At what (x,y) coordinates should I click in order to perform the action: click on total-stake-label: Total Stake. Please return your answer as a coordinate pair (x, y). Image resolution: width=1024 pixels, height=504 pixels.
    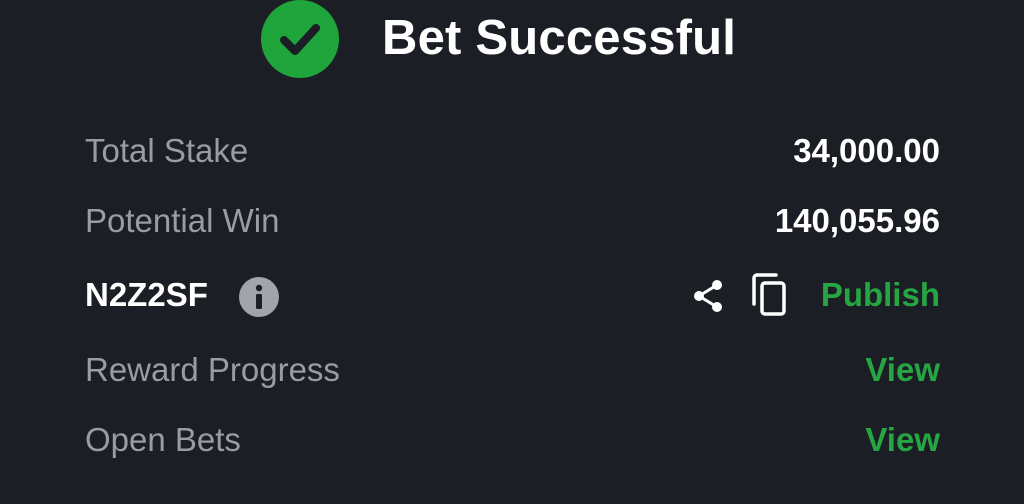
    Looking at the image, I should click on (167, 150).